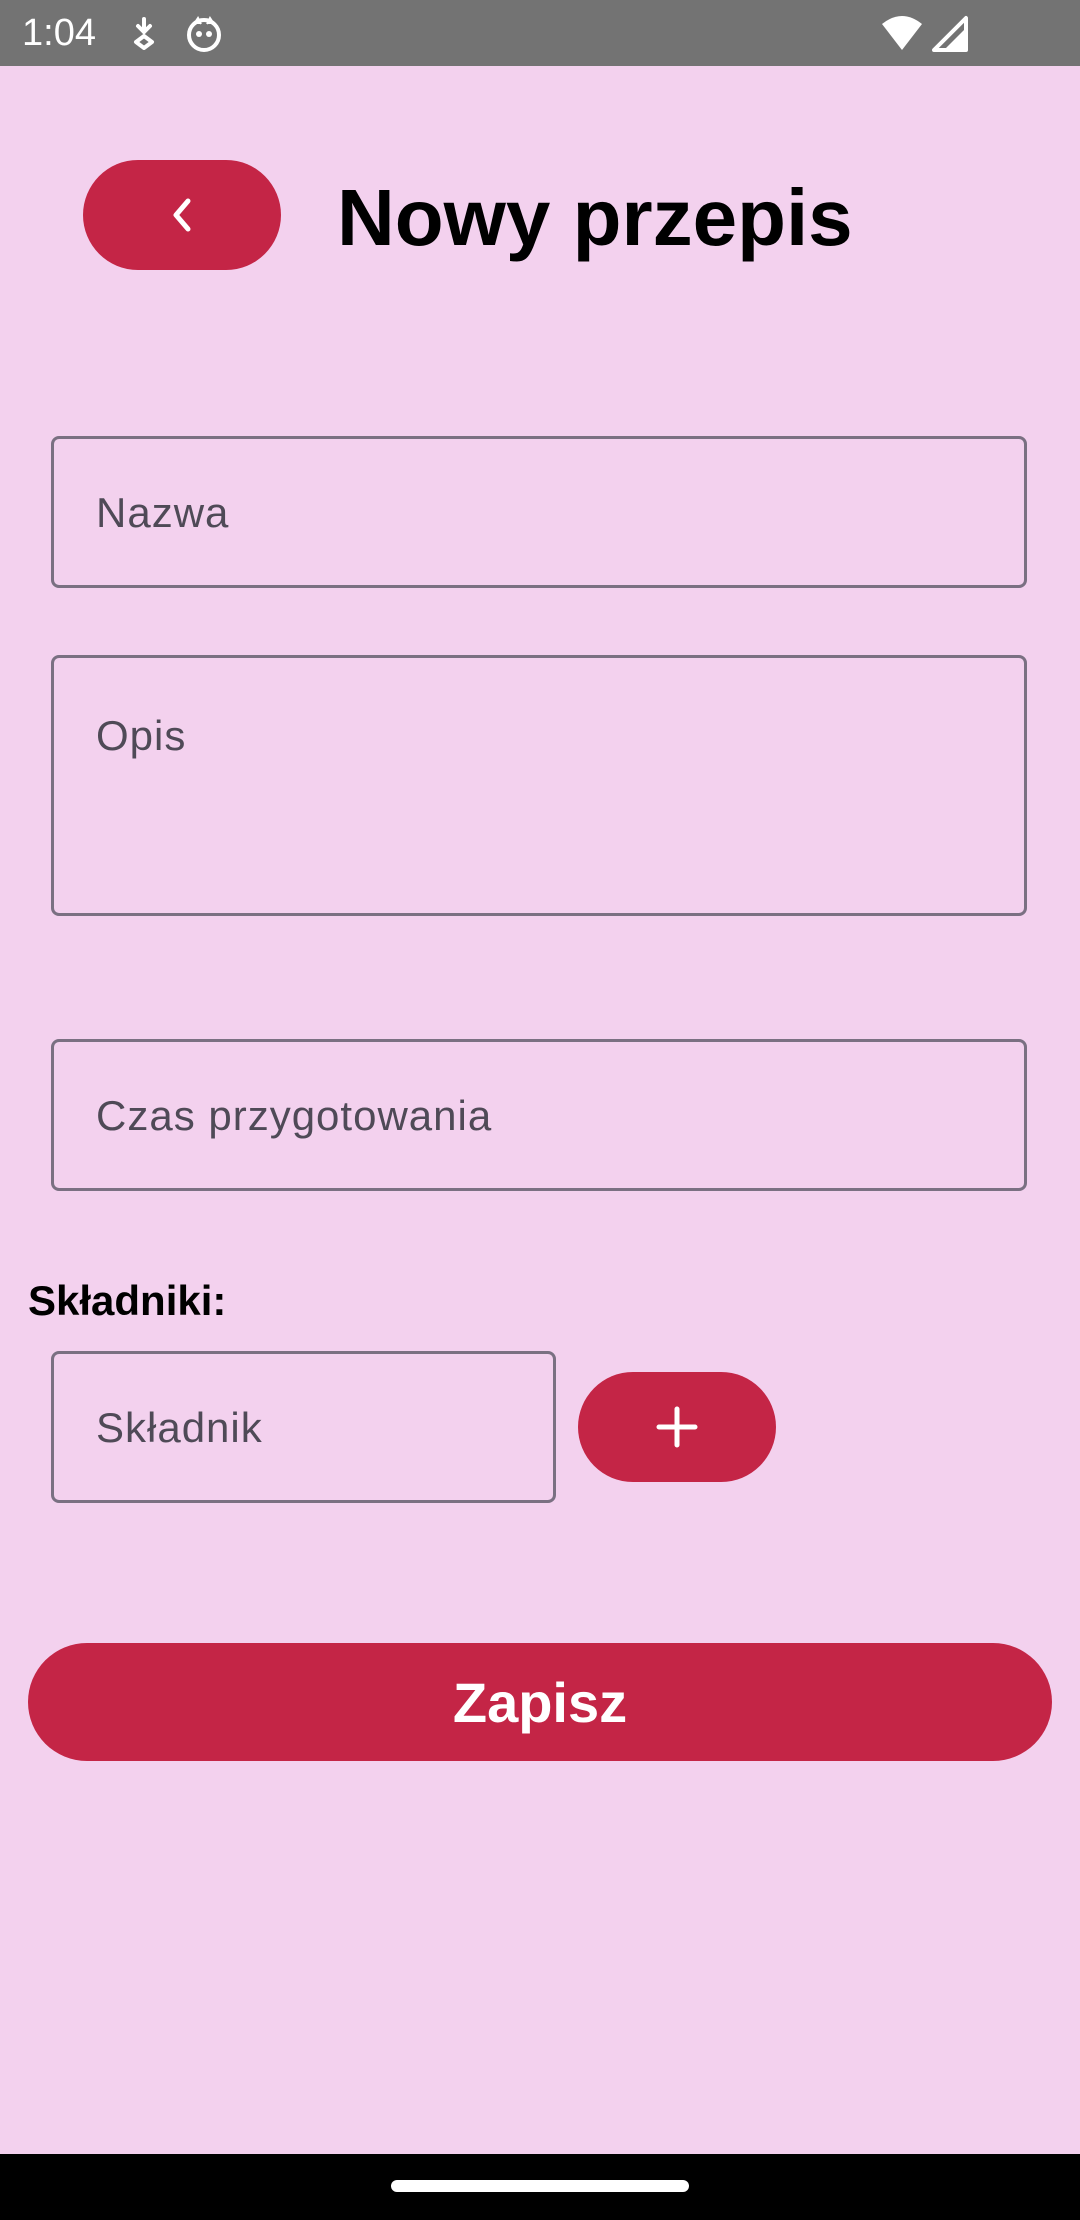  Describe the element at coordinates (540, 33) in the screenshot. I see `status-bar: 1:04` at that location.